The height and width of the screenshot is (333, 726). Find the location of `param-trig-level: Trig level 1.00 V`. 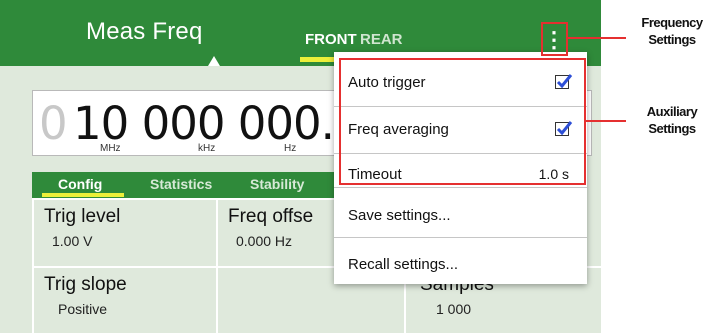

param-trig-level: Trig level 1.00 V is located at coordinates (125, 233).